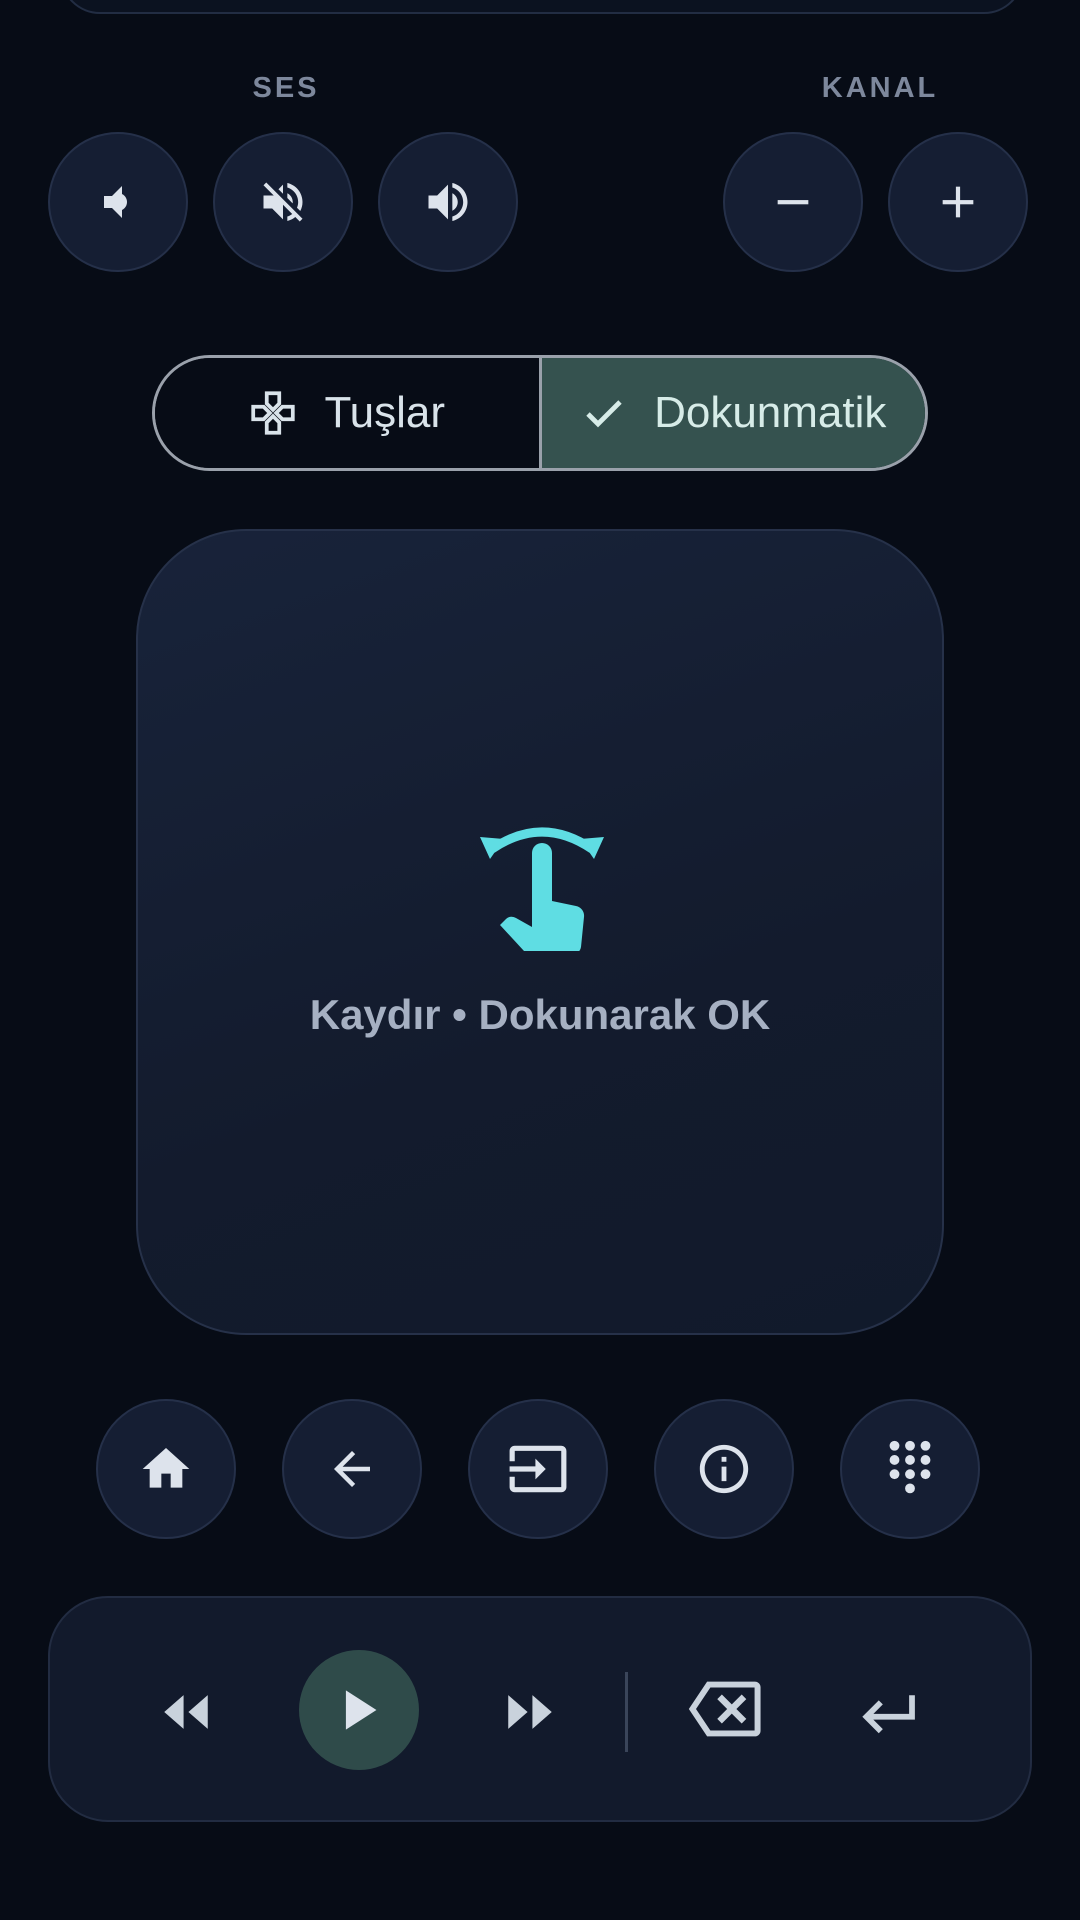 This screenshot has width=1080, height=1920. I want to click on check-icon, so click(604, 414).